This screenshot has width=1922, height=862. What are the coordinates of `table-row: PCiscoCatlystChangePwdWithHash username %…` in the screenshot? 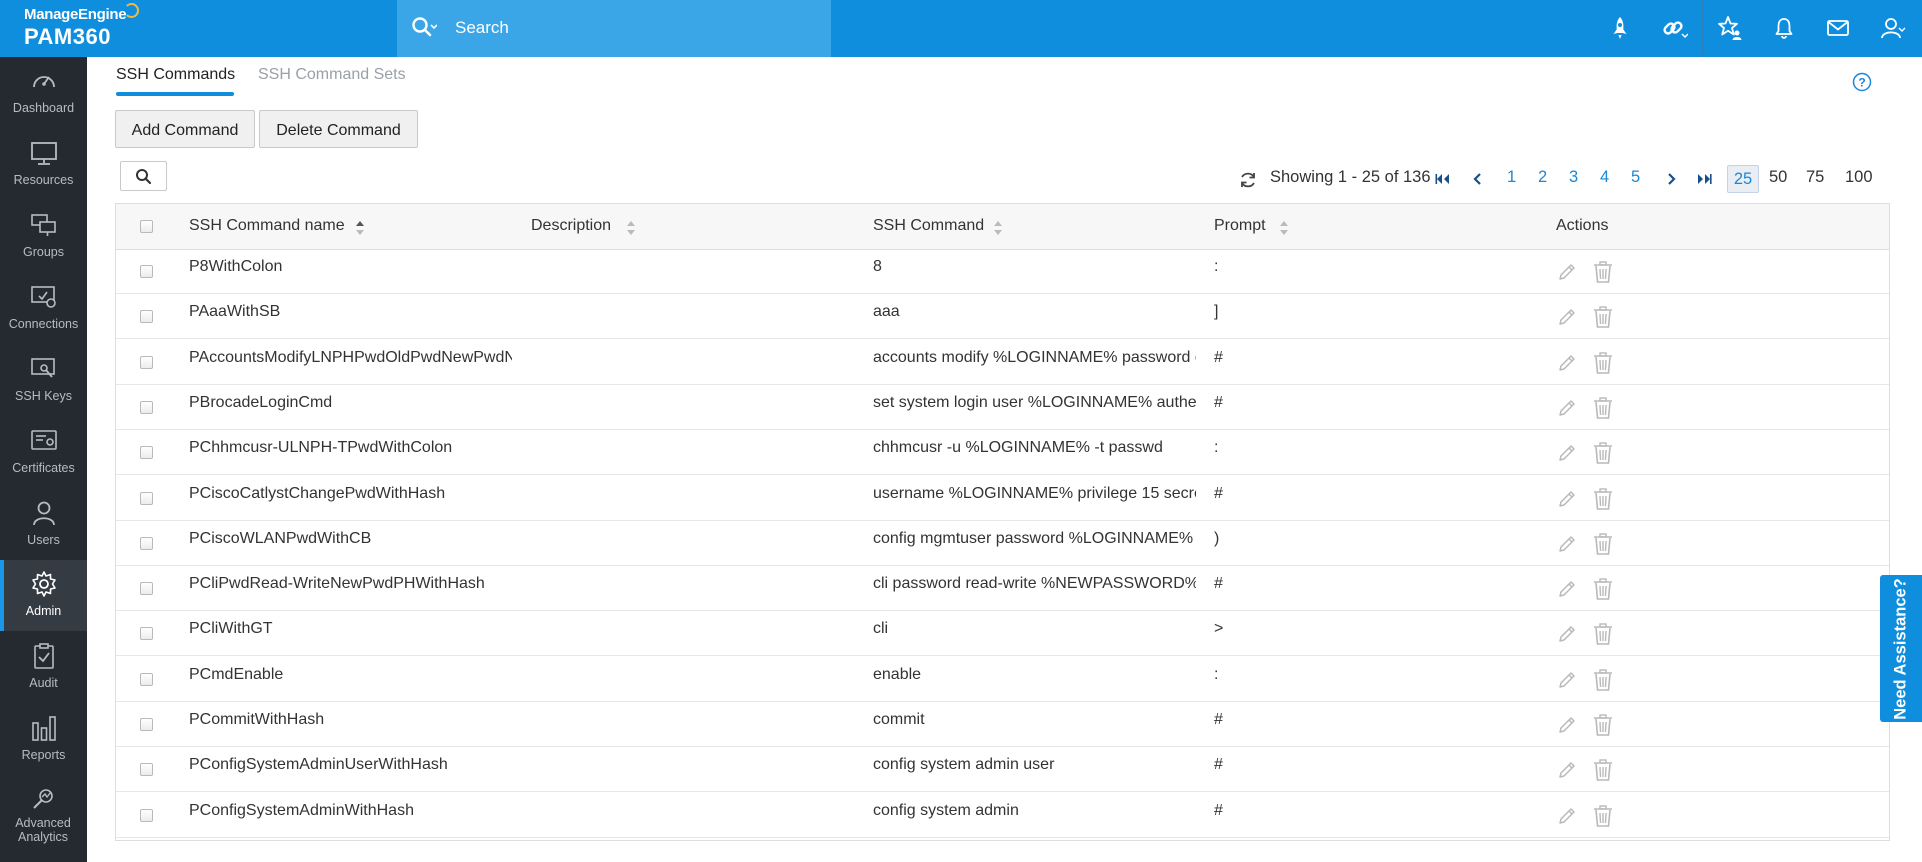 It's located at (1002, 498).